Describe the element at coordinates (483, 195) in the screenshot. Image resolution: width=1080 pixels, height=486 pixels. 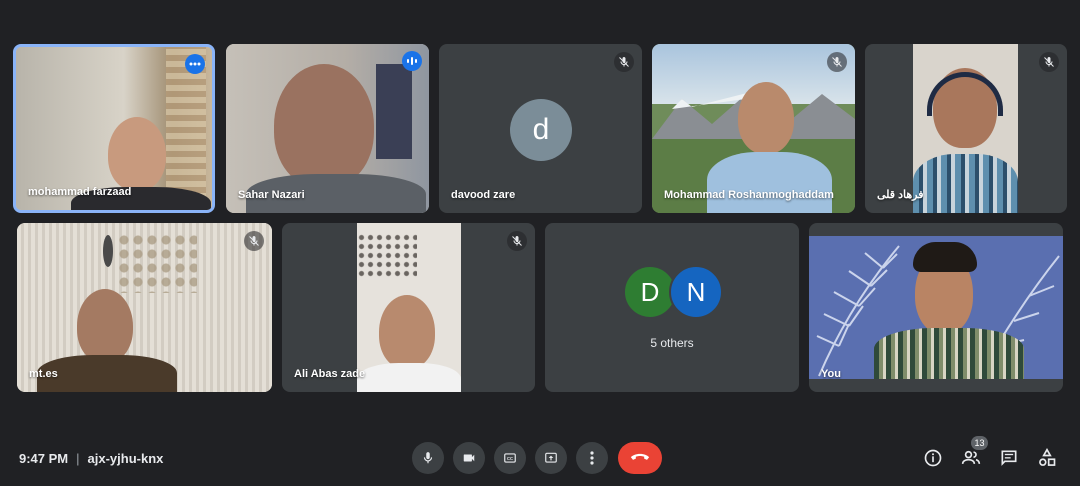
I see `participant-name: davood zare` at that location.